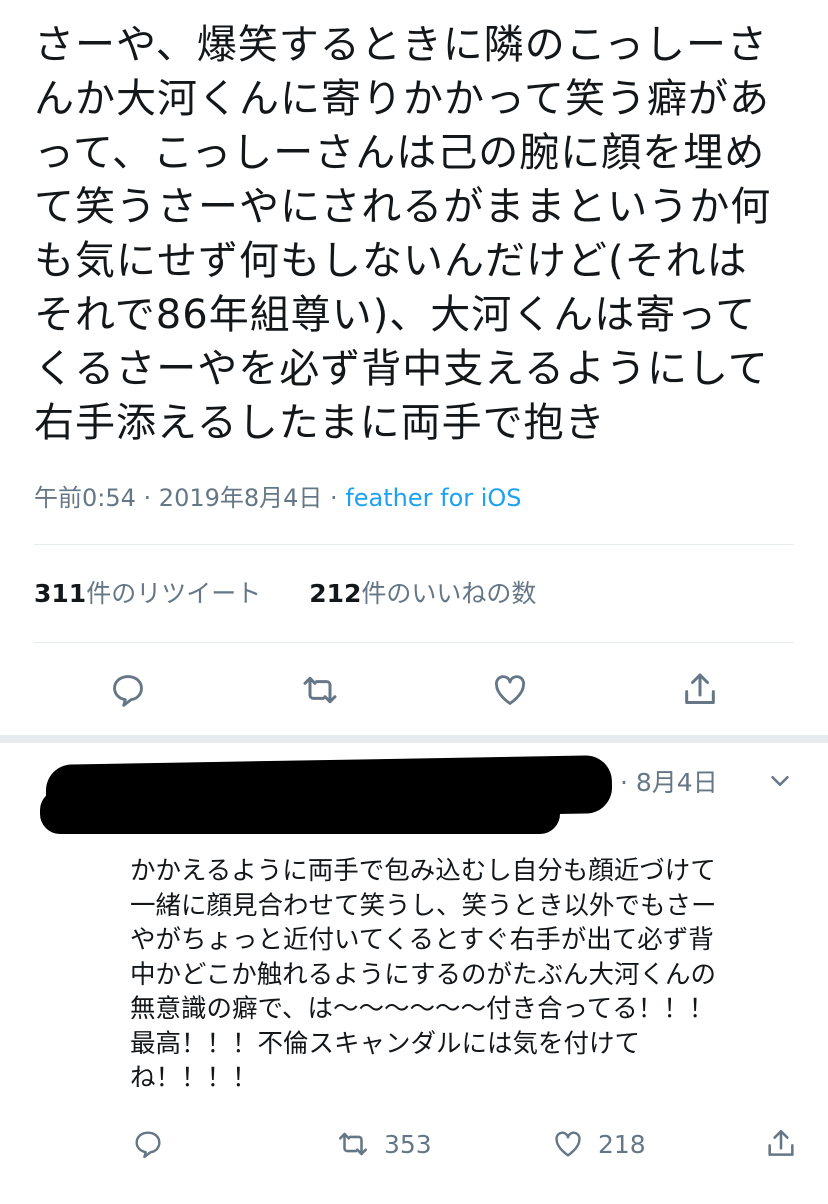  I want to click on likes-stat: 212件のいいねの数, so click(422, 593).